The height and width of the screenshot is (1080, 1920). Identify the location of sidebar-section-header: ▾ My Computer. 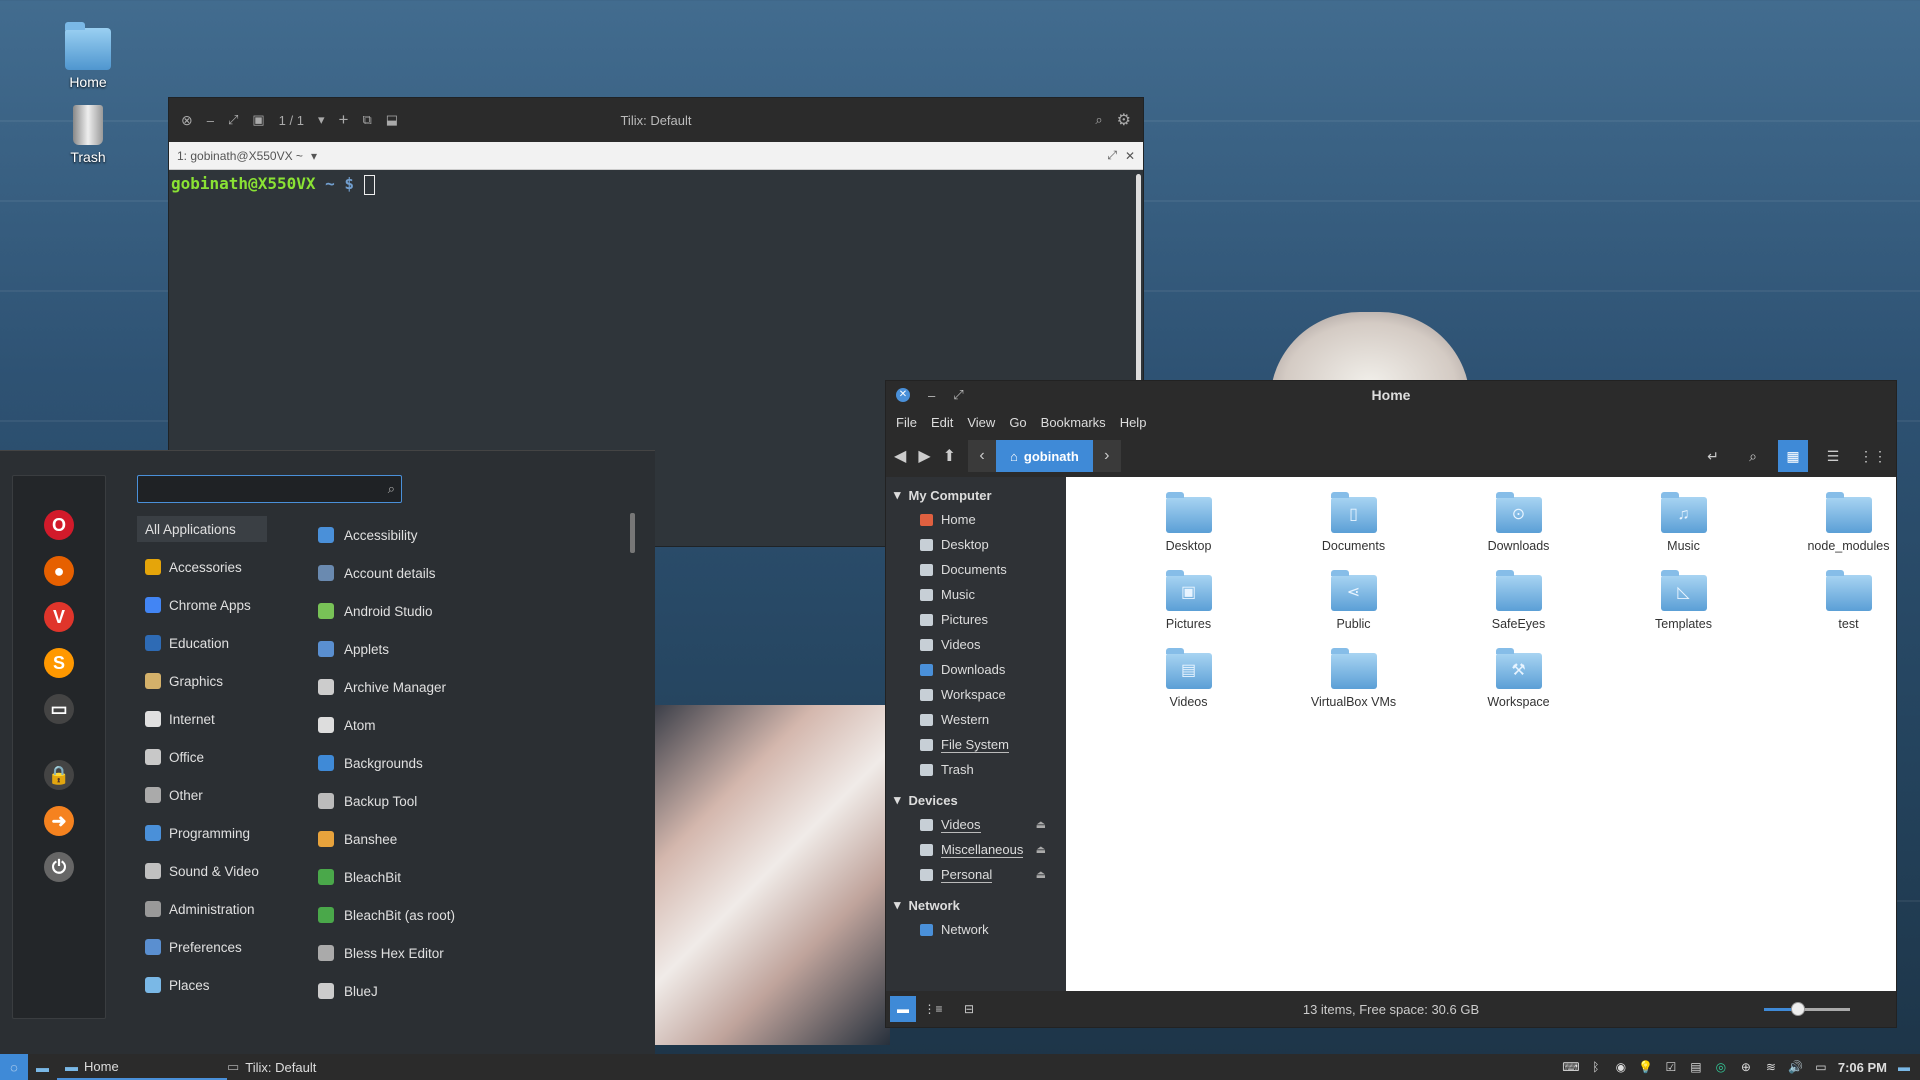
(976, 495).